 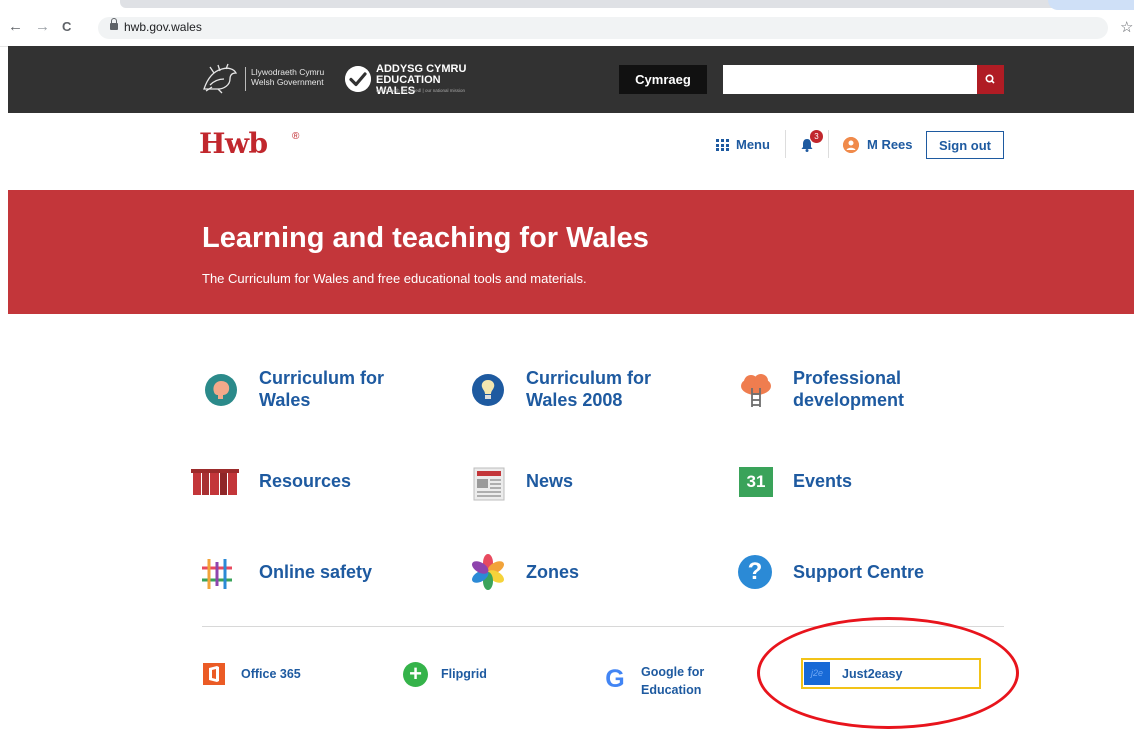 What do you see at coordinates (358, 79) in the screenshot?
I see `education-wales-check-icon` at bounding box center [358, 79].